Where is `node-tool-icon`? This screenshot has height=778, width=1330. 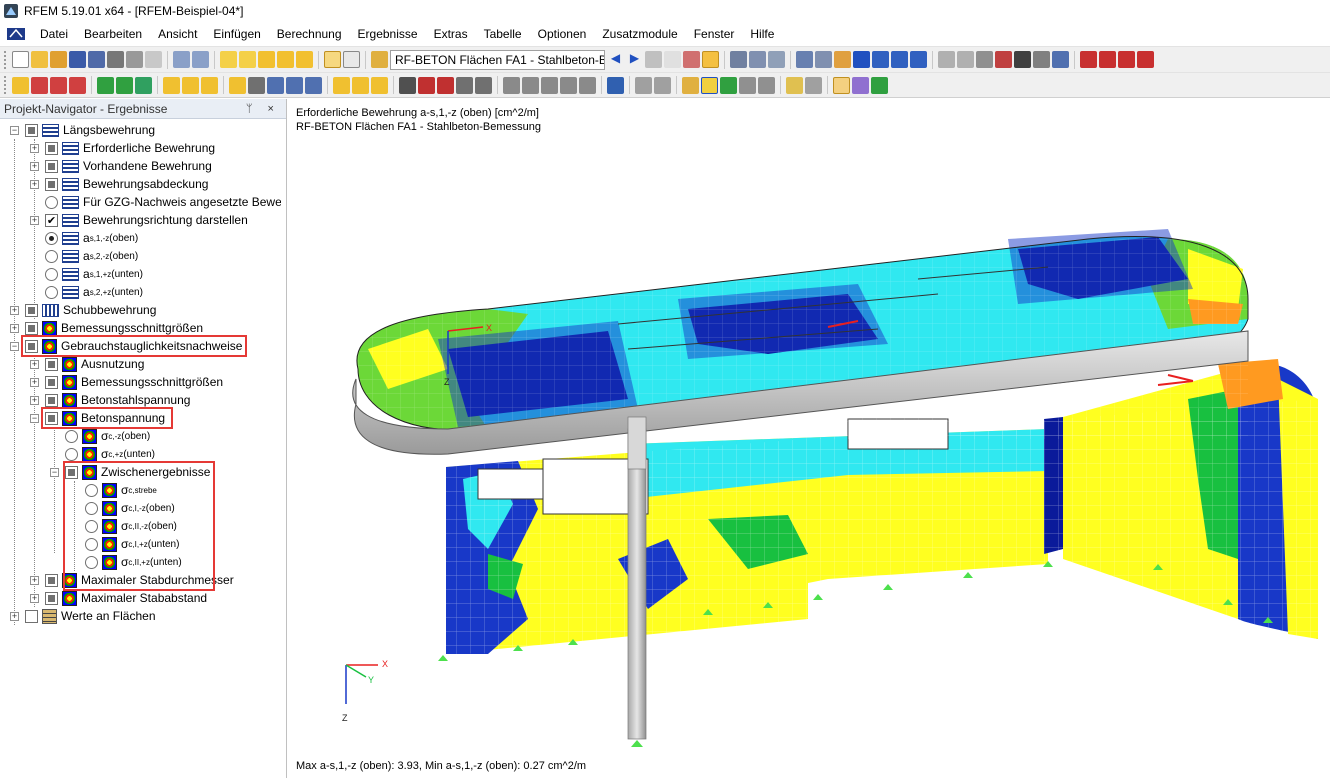 node-tool-icon is located at coordinates (20, 85).